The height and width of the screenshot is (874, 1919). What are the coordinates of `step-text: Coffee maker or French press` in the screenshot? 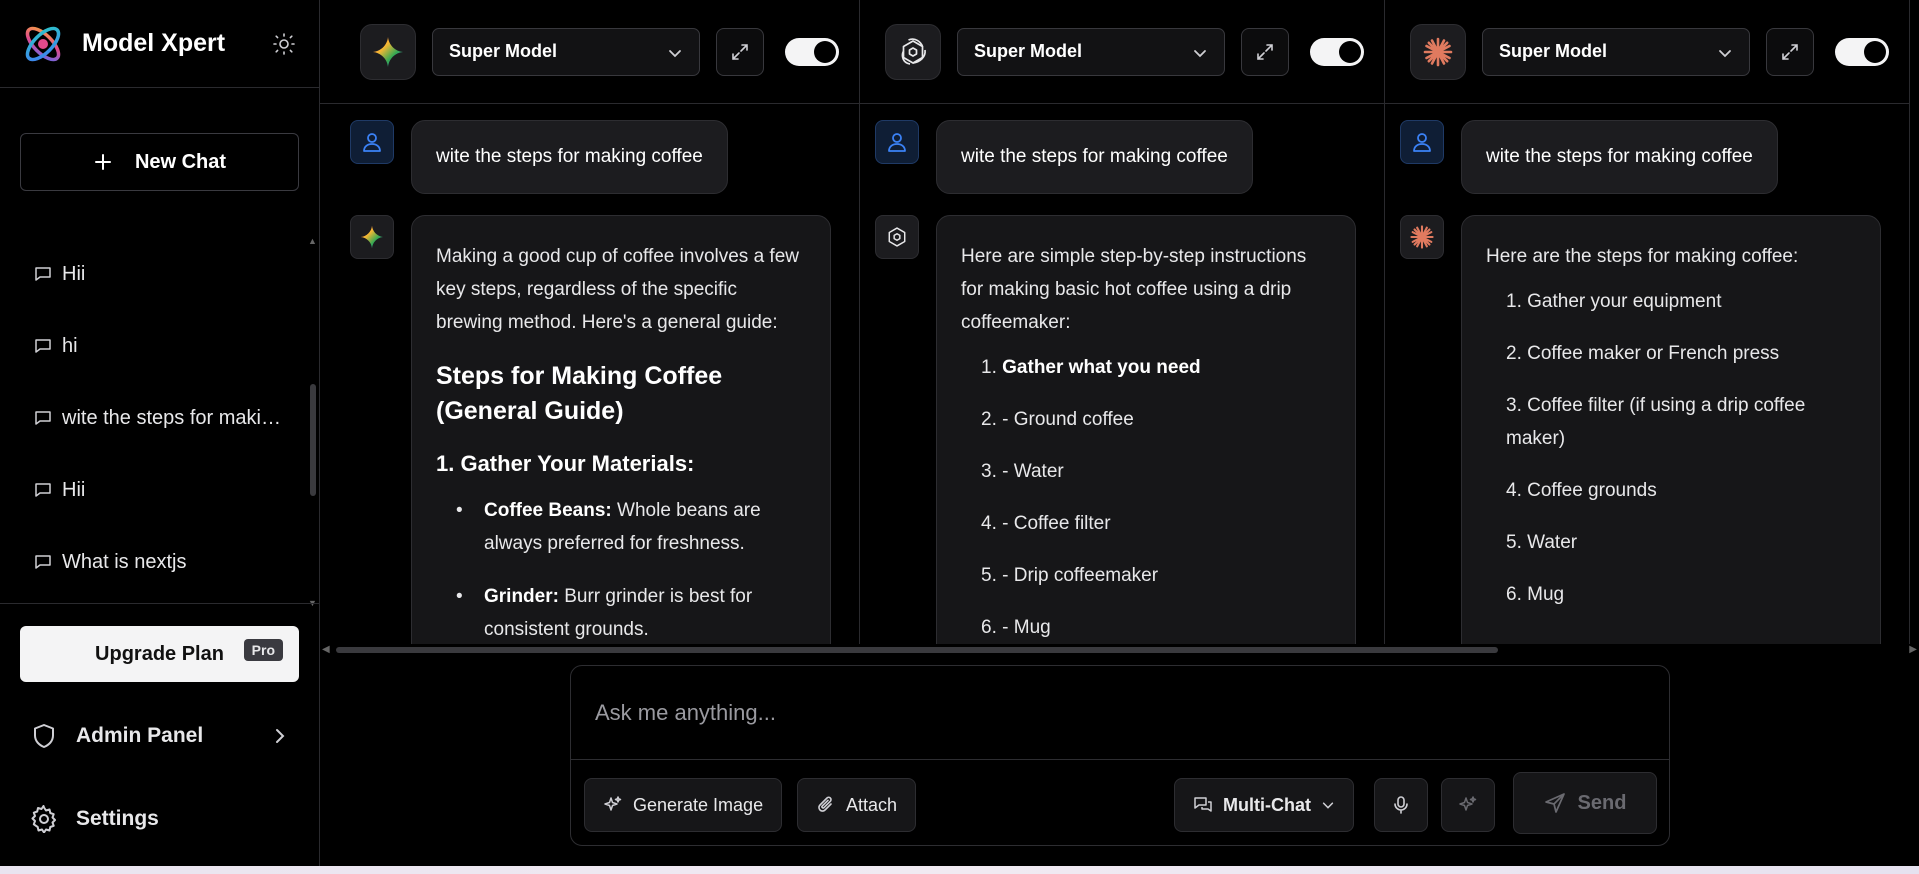 It's located at (1653, 353).